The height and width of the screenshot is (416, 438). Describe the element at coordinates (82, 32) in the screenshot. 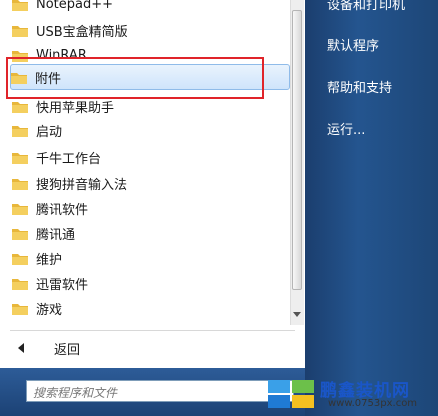

I see `program-label: USB宝盒精简版` at that location.